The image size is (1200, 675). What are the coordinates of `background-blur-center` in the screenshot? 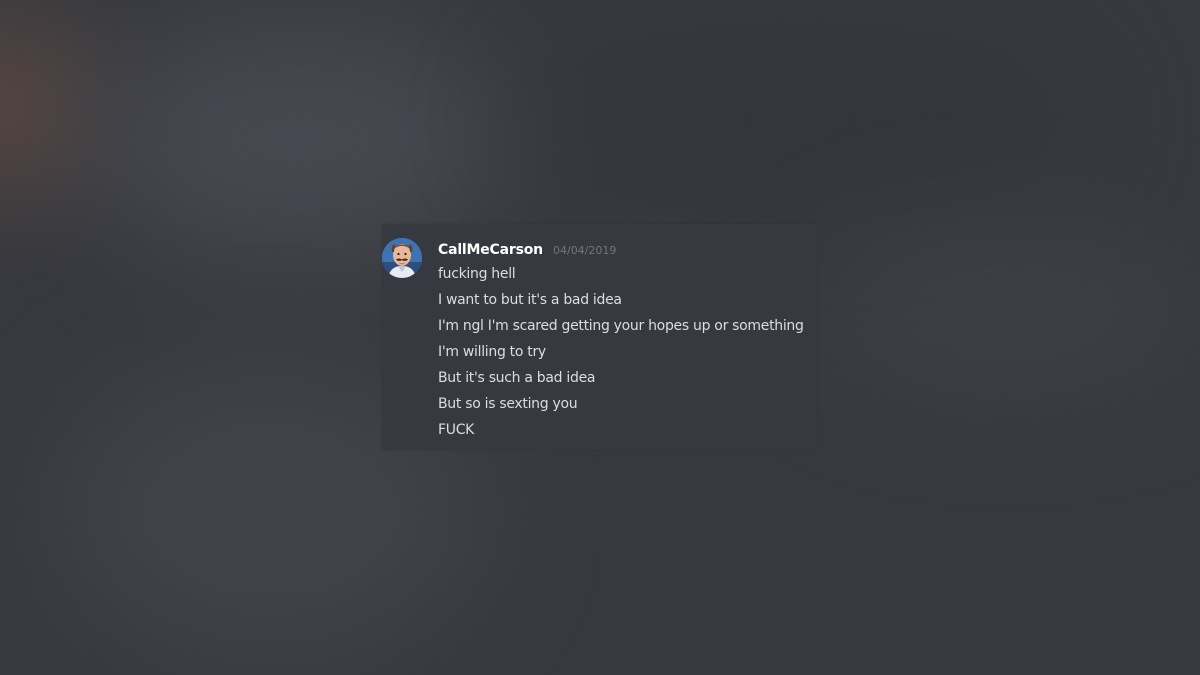 It's located at (800, 120).